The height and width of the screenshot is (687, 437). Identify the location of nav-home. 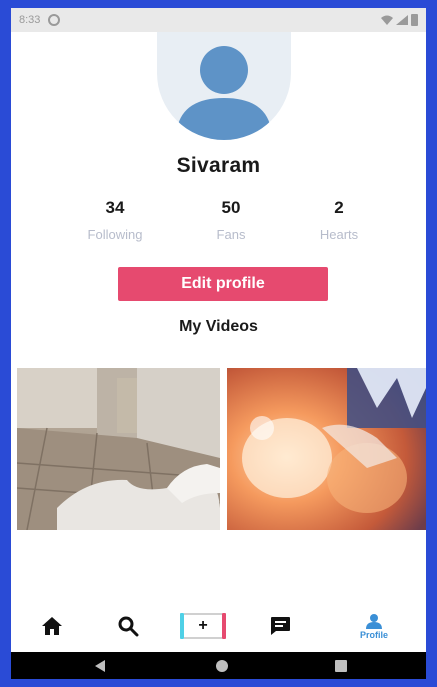
(52, 626).